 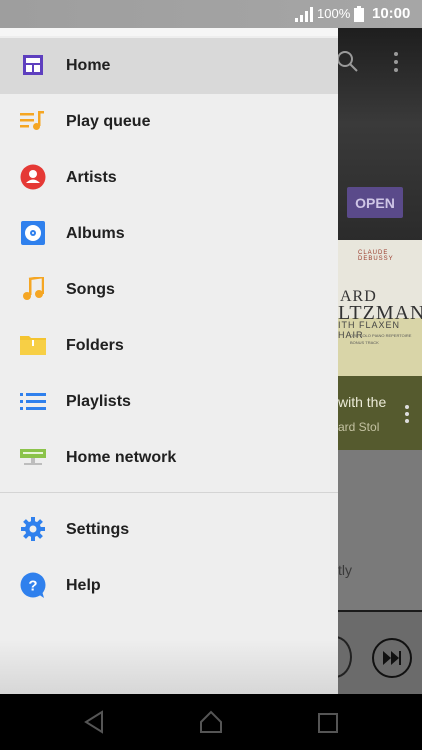 I want to click on drawer-item-label: Songs, so click(x=90, y=289).